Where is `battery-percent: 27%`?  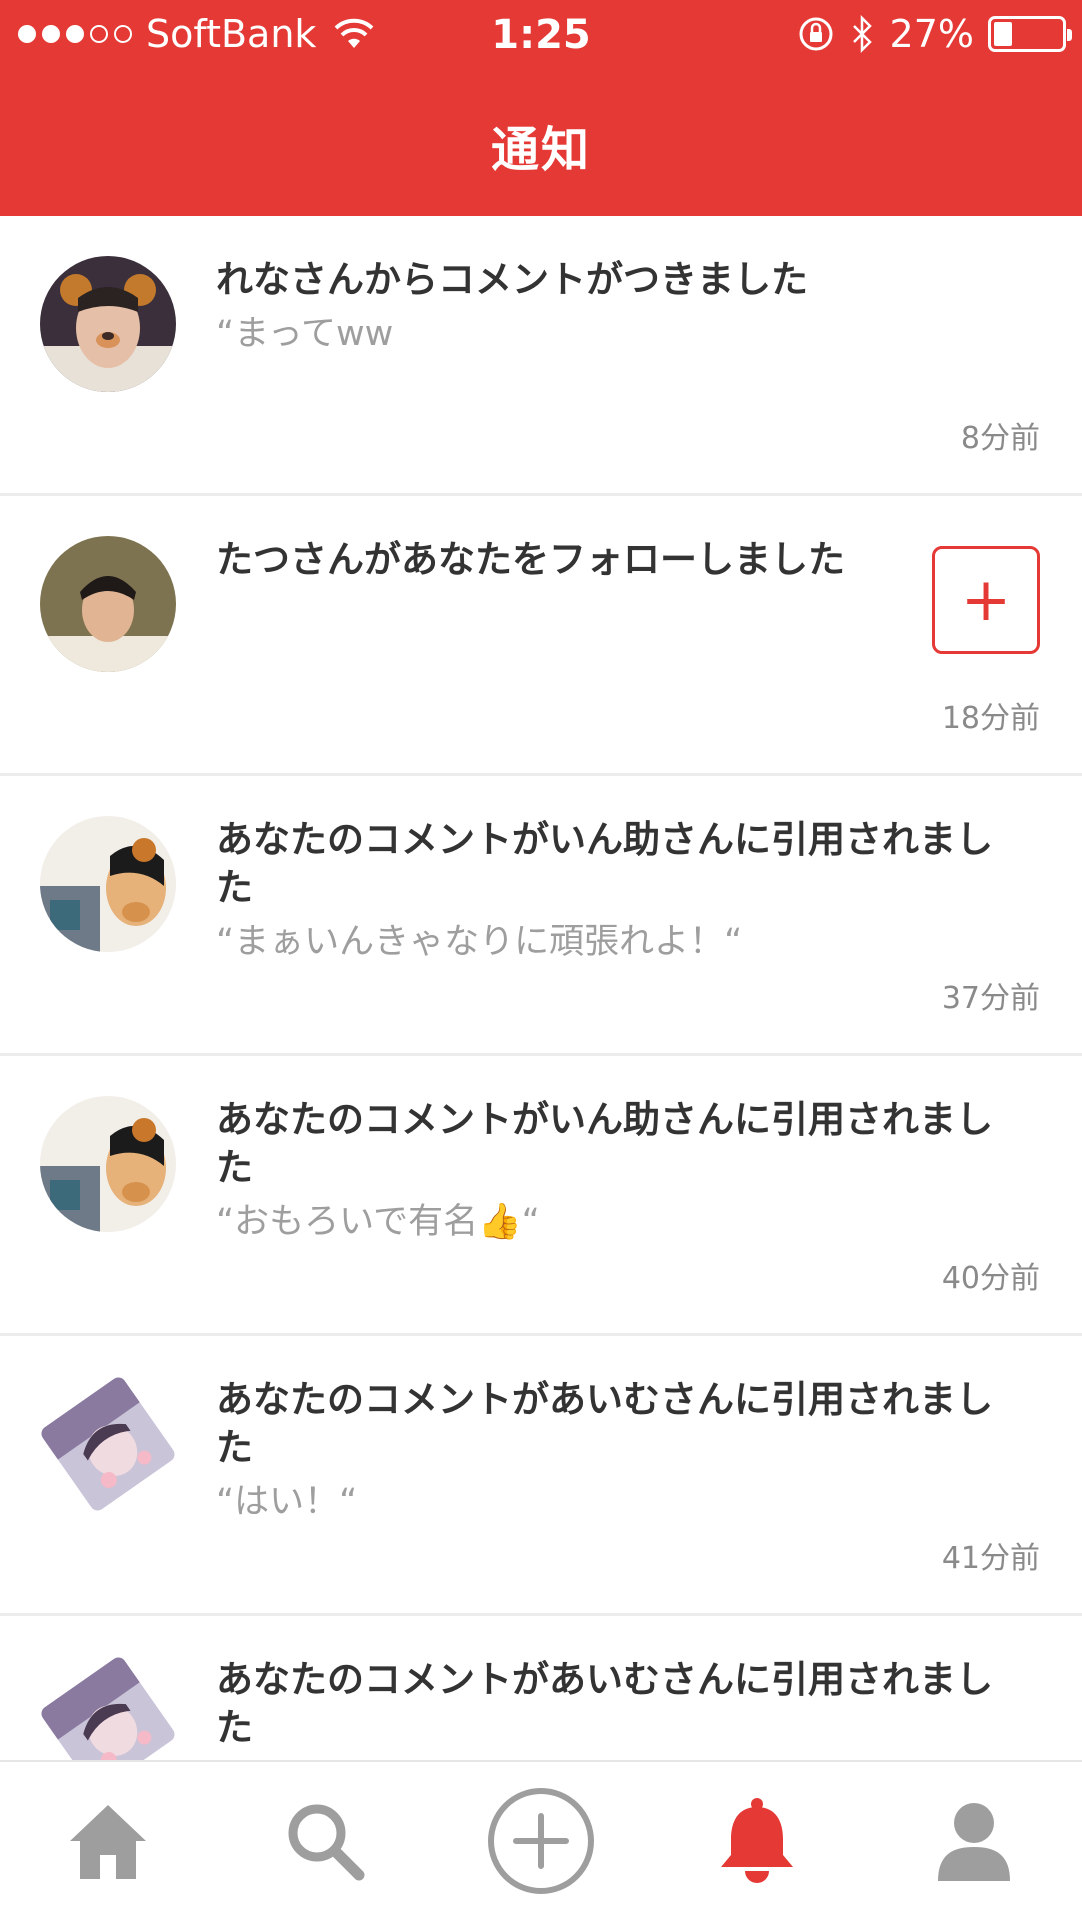 battery-percent: 27% is located at coordinates (931, 34).